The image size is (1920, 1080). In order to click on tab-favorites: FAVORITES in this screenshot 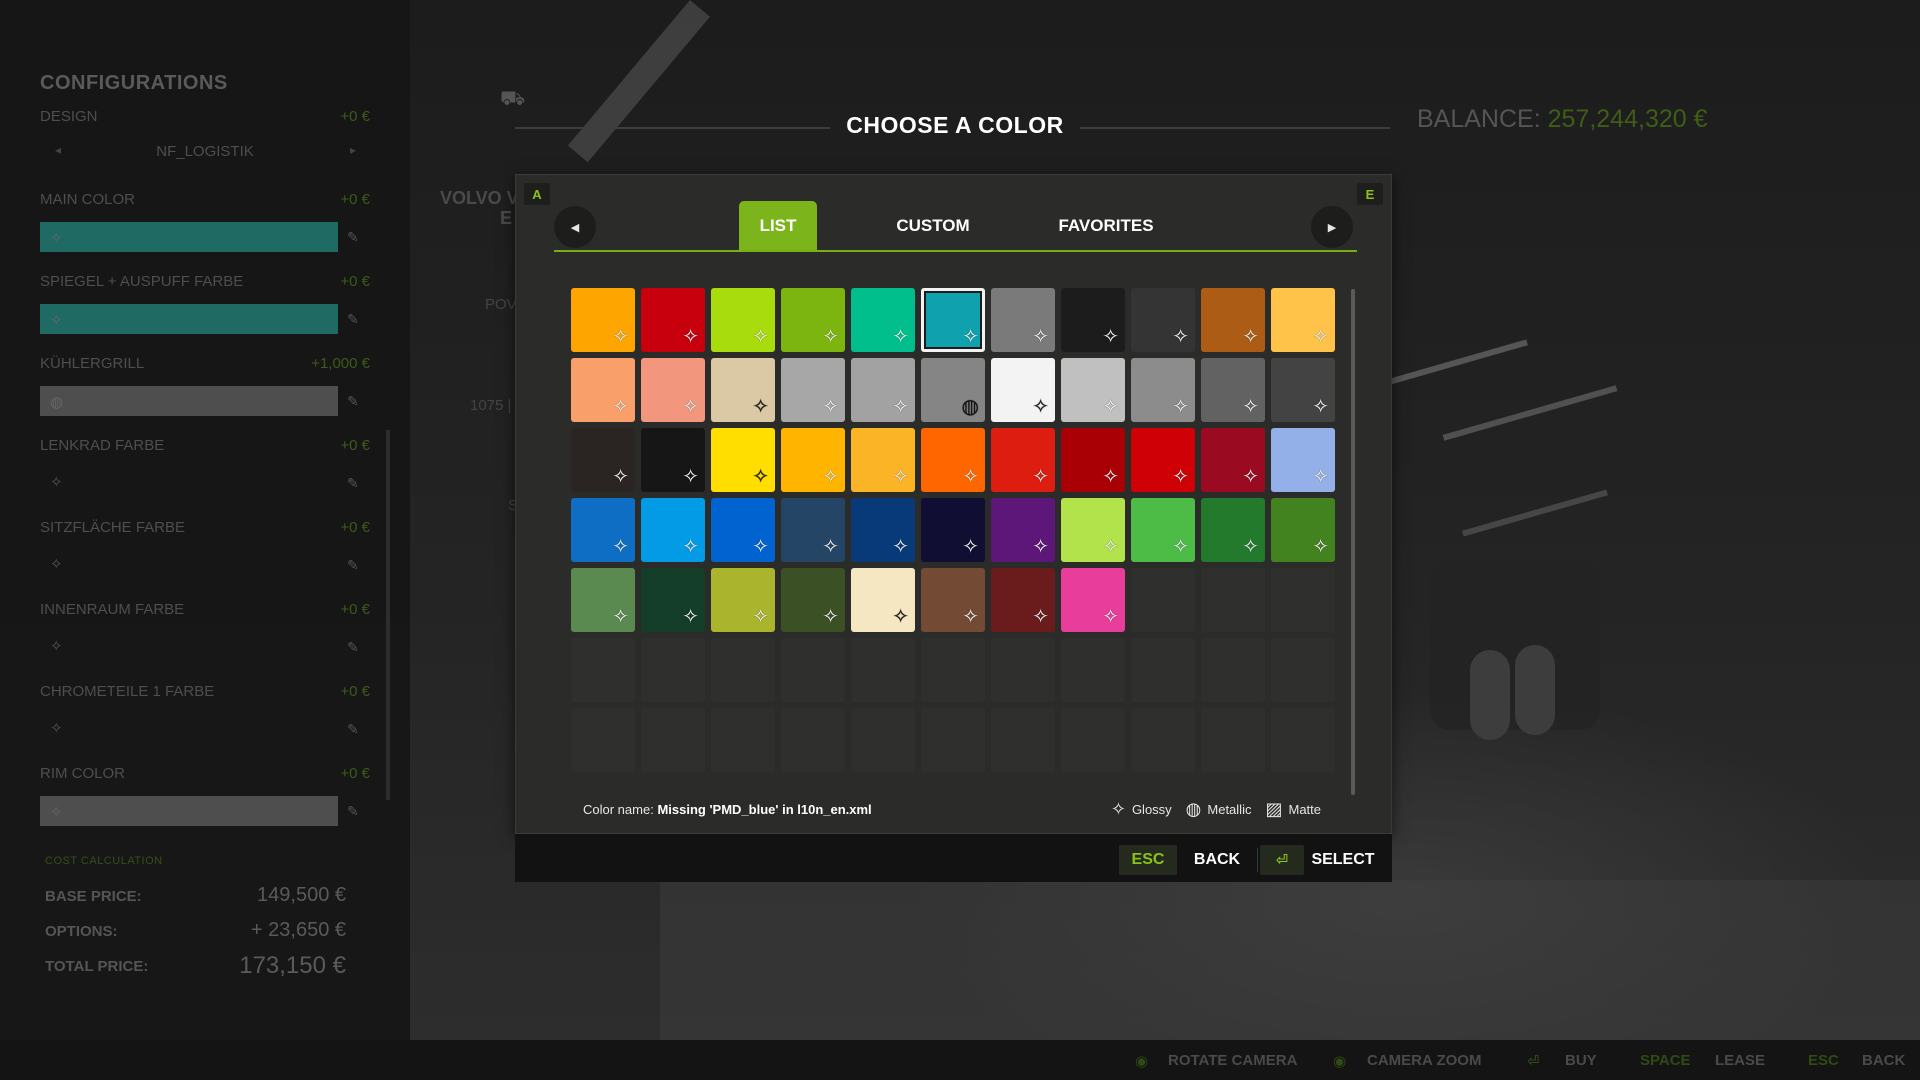, I will do `click(1106, 226)`.